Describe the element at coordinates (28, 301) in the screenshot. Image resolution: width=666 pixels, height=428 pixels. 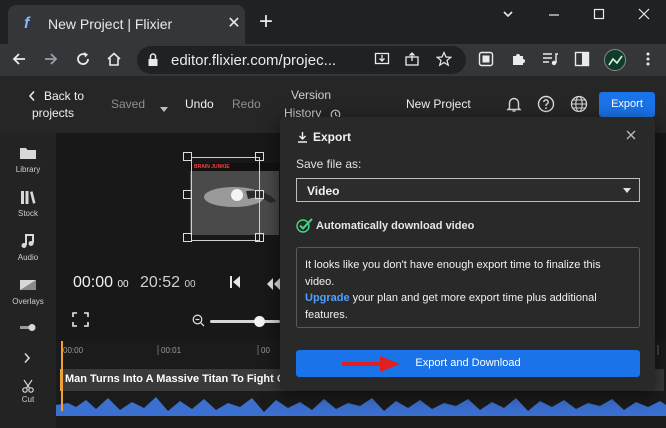
I see `sidebar-item-label: Overlays` at that location.